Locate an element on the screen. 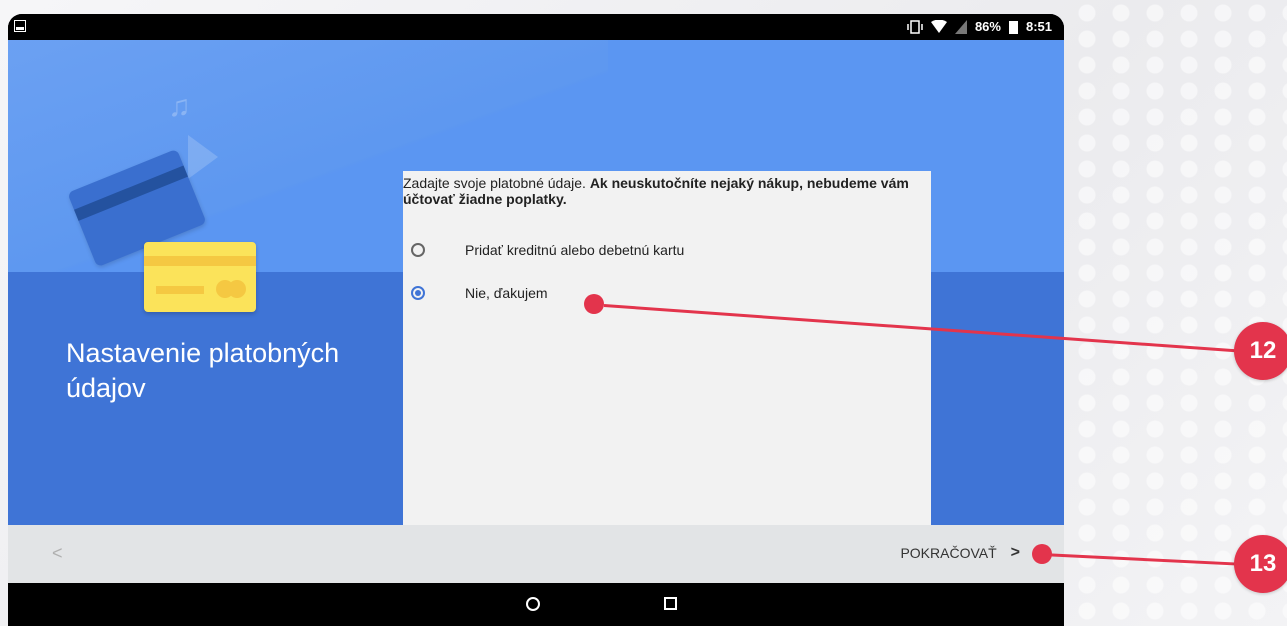  page-title: Nastavenie platobných údajov is located at coordinates (203, 370).